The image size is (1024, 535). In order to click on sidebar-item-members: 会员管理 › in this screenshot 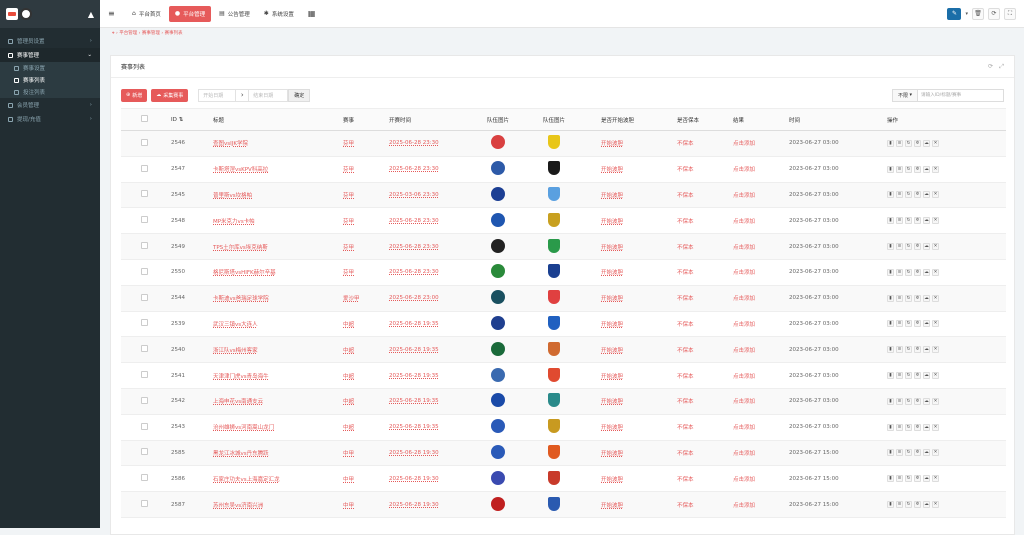, I will do `click(50, 105)`.